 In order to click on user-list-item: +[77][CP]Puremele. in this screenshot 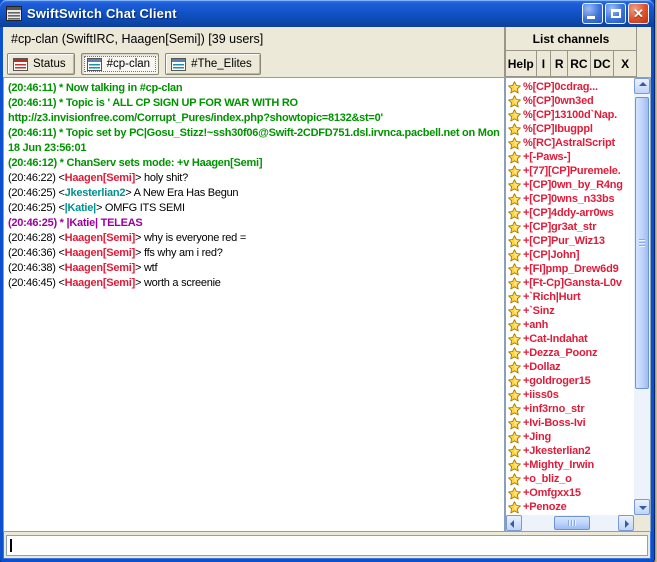, I will do `click(570, 171)`.